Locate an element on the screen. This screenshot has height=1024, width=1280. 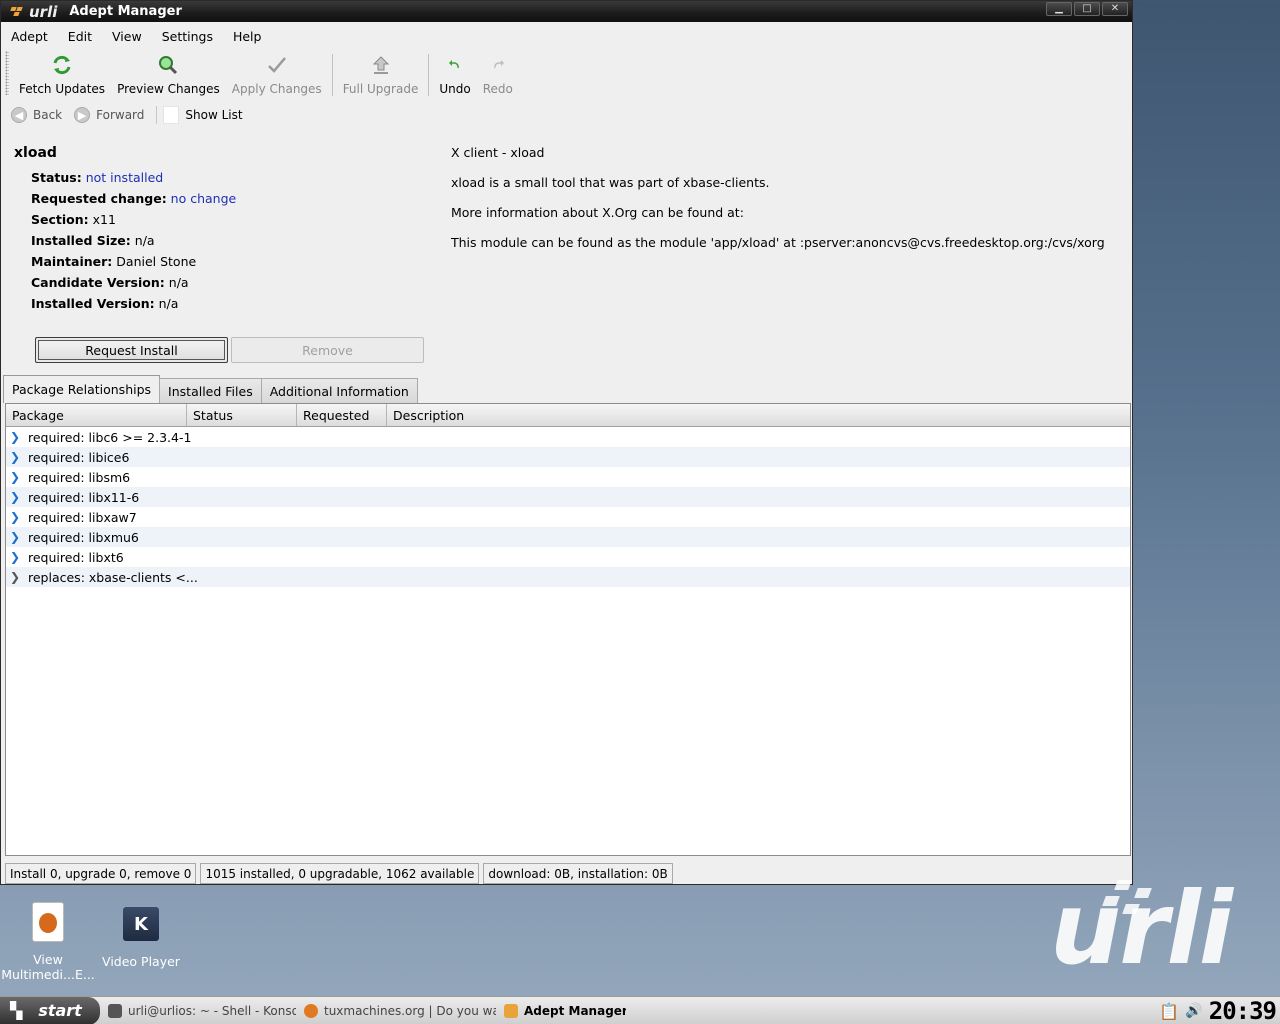
candidate-version-row: Candidate Version: n/a is located at coordinates (133, 285).